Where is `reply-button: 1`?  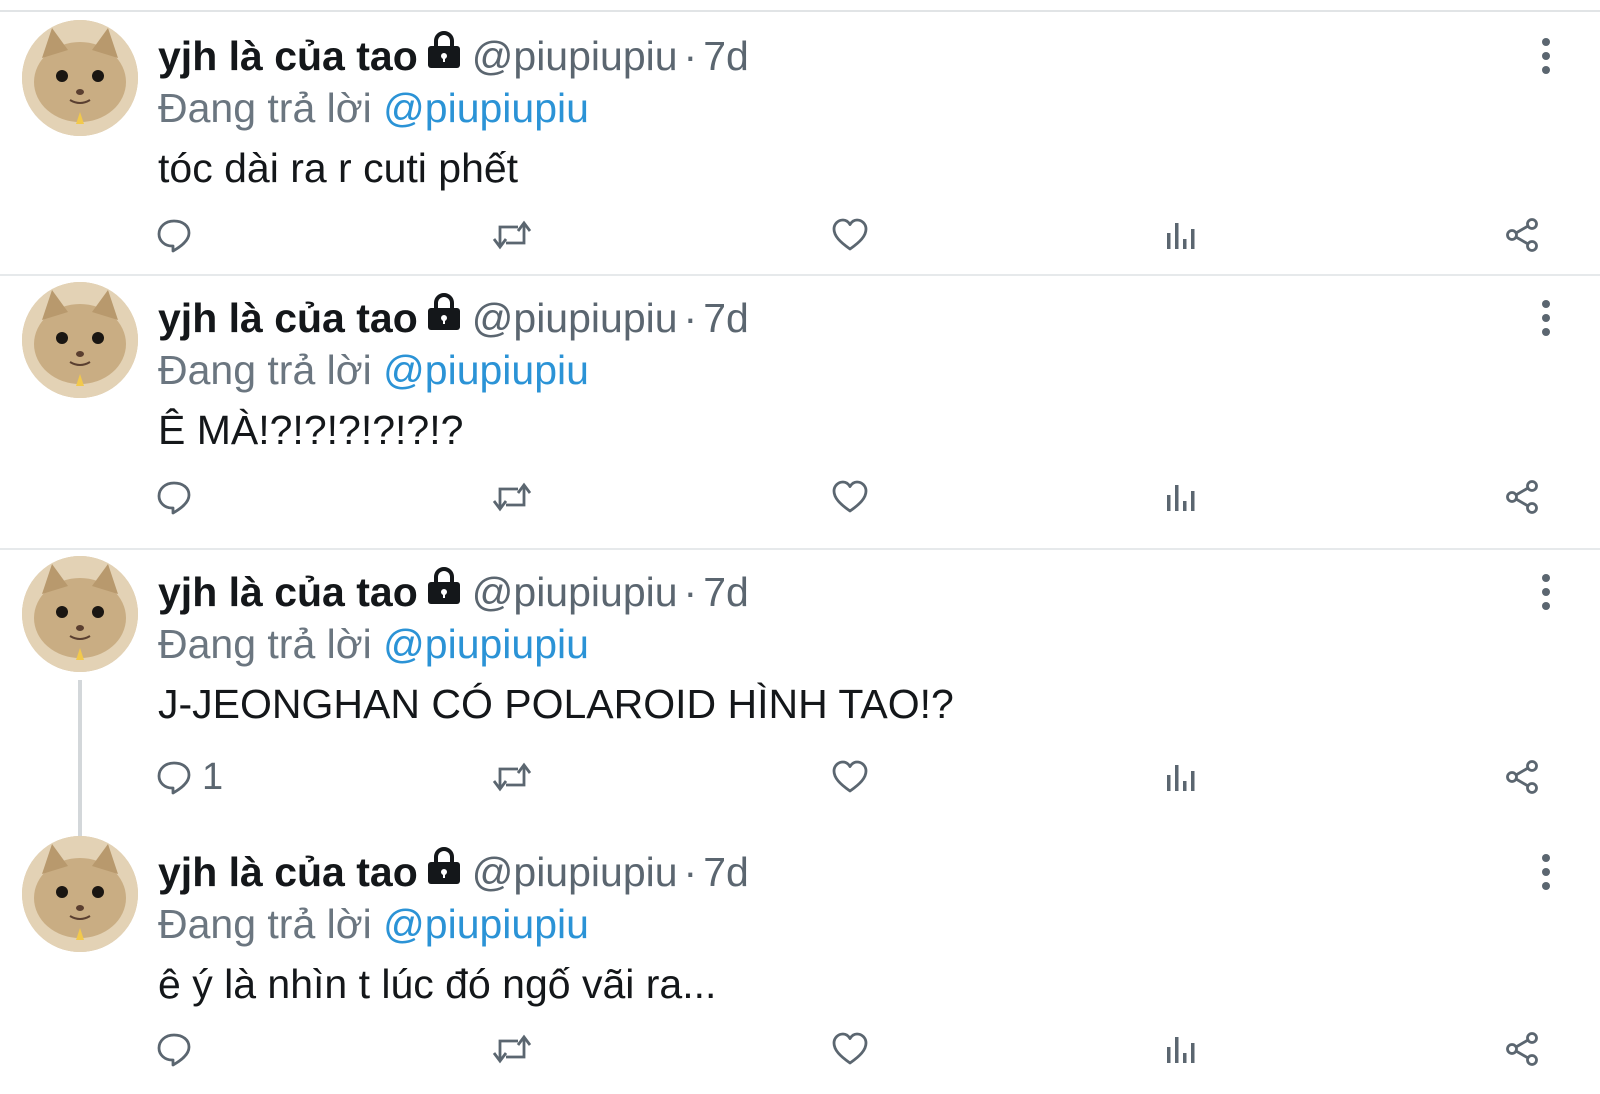
reply-button: 1 is located at coordinates (189, 777).